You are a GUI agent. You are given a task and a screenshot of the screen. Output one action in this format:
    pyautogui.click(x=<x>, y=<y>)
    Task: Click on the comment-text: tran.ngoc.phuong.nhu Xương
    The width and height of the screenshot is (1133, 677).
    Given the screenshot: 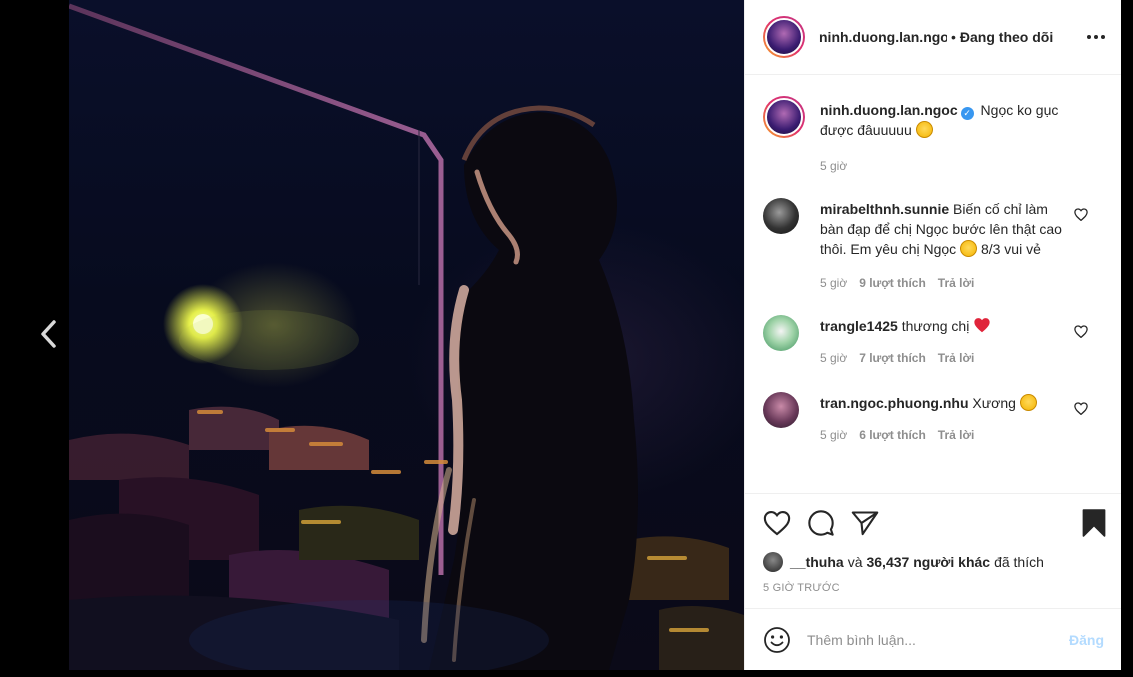 What is the action you would take?
    pyautogui.click(x=944, y=403)
    